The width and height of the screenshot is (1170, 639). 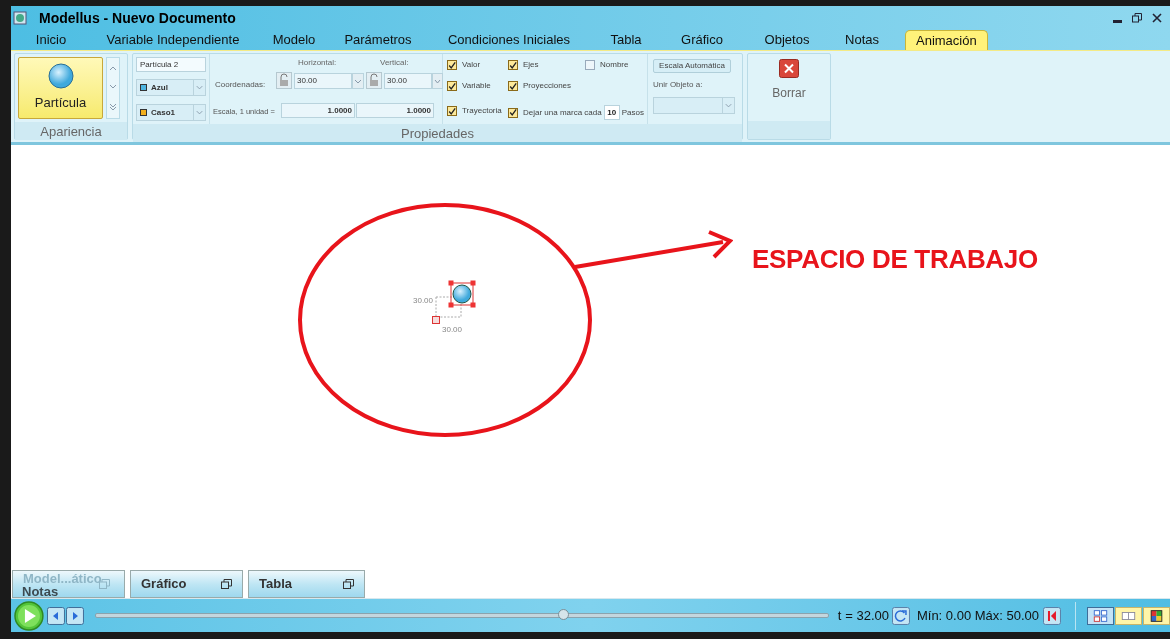 I want to click on ribbon-tab: Notas, so click(x=862, y=40).